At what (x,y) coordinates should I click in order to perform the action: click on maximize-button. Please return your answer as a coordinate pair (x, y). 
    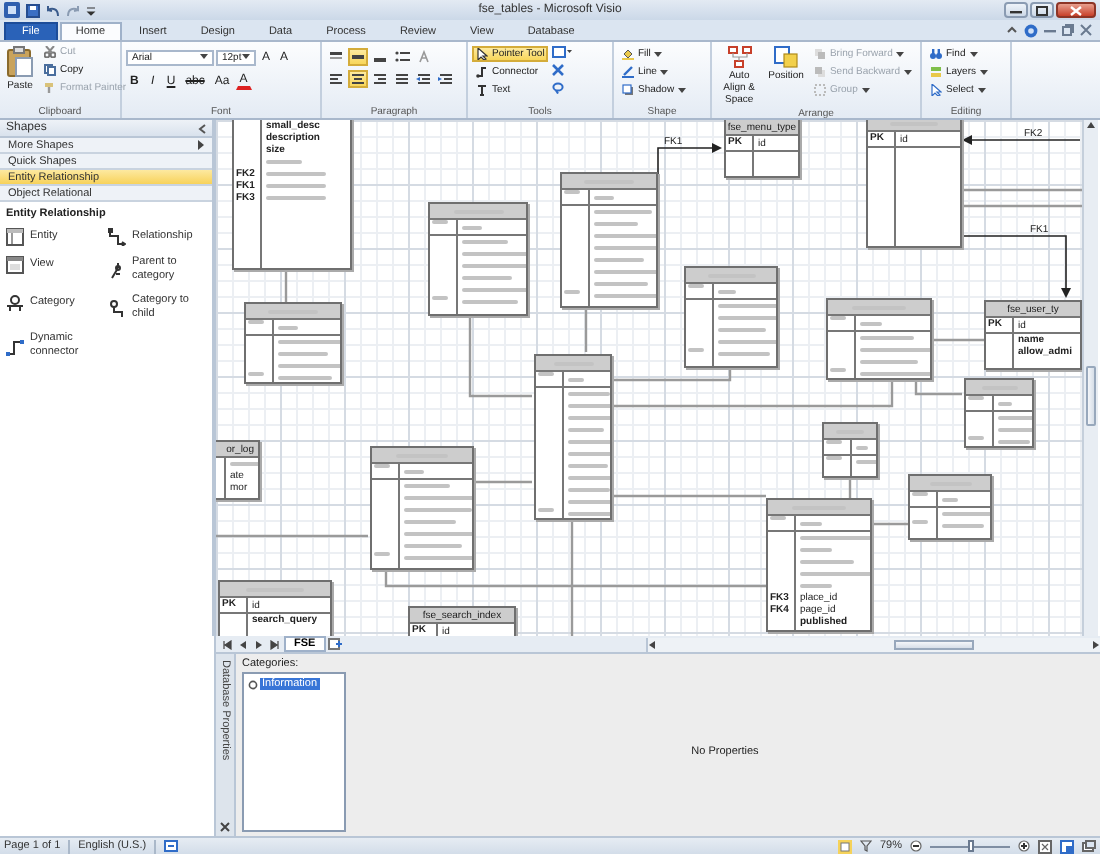
    Looking at the image, I should click on (1042, 10).